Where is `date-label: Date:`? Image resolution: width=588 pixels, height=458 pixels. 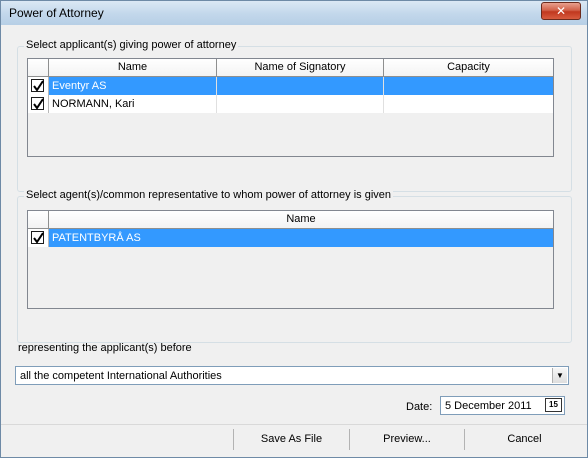 date-label: Date: is located at coordinates (419, 407).